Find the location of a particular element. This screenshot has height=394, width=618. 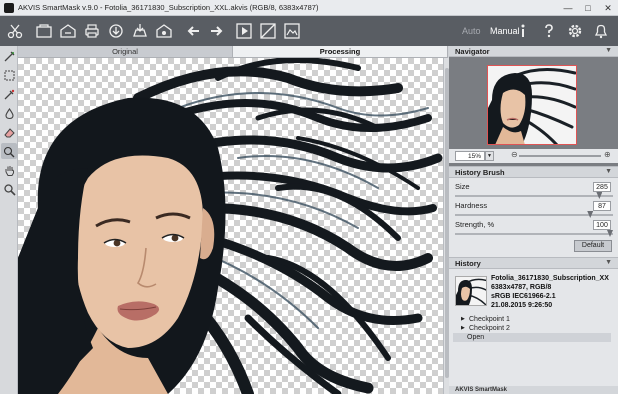

tab-original: Original is located at coordinates (125, 51).